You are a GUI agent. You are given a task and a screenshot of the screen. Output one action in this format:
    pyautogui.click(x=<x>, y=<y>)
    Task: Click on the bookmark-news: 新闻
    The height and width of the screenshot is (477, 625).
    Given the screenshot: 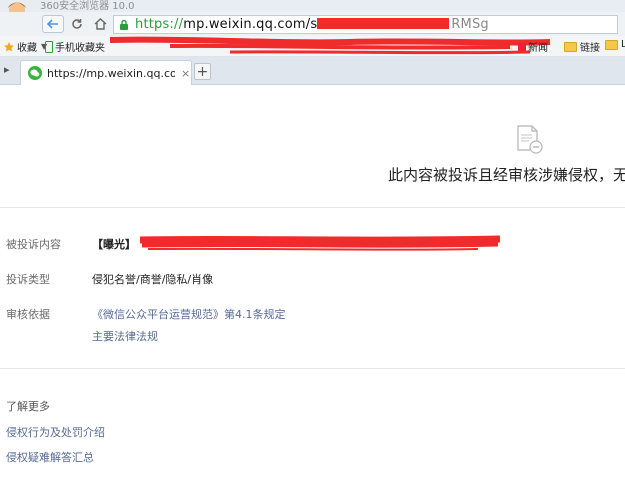 What is the action you would take?
    pyautogui.click(x=533, y=46)
    